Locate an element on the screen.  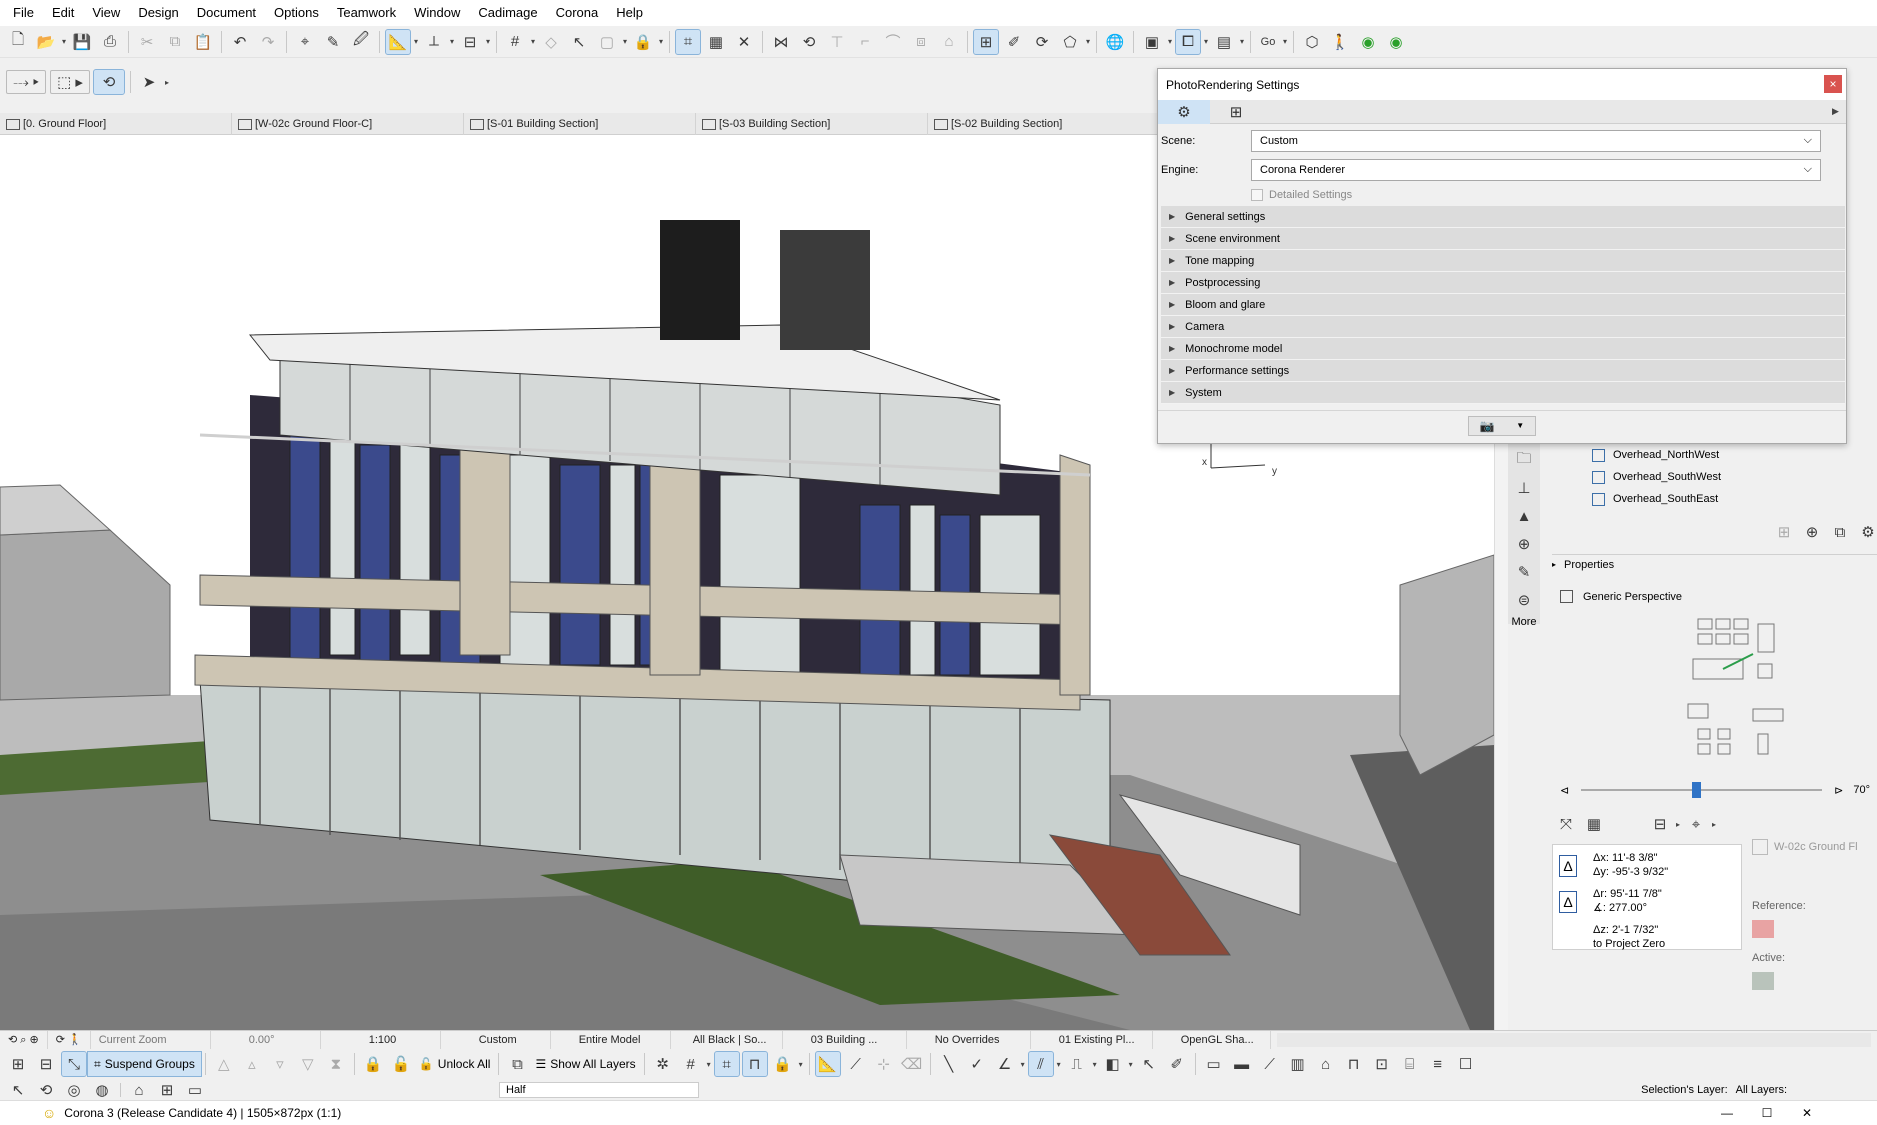
scale-field: 1:100 is located at coordinates (381, 1039).